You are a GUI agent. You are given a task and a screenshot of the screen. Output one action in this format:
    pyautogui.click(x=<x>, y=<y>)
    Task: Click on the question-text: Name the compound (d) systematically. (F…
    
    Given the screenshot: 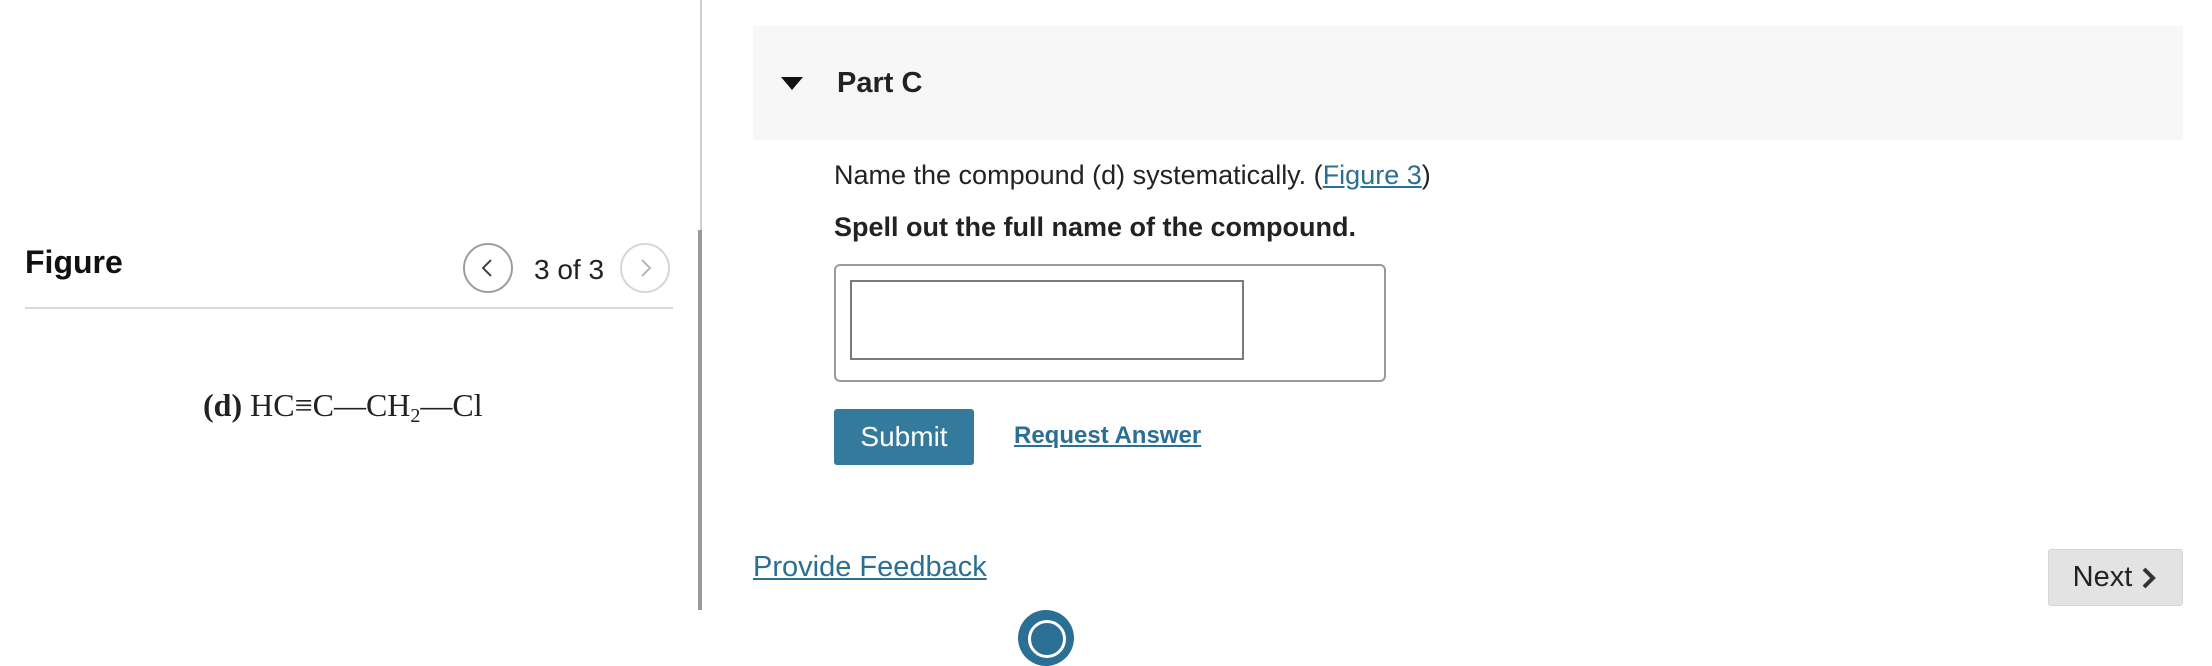 What is the action you would take?
    pyautogui.click(x=1132, y=175)
    